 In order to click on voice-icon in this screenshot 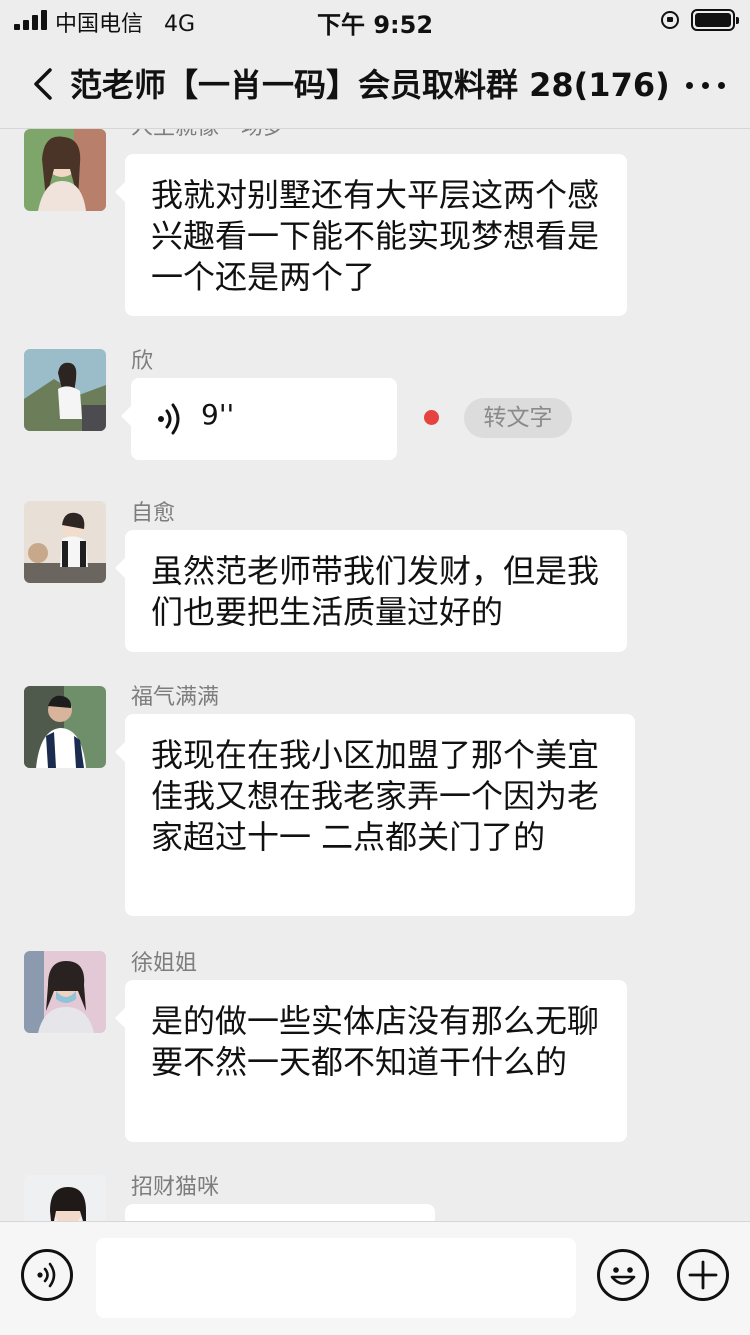, I will do `click(46, 1275)`.